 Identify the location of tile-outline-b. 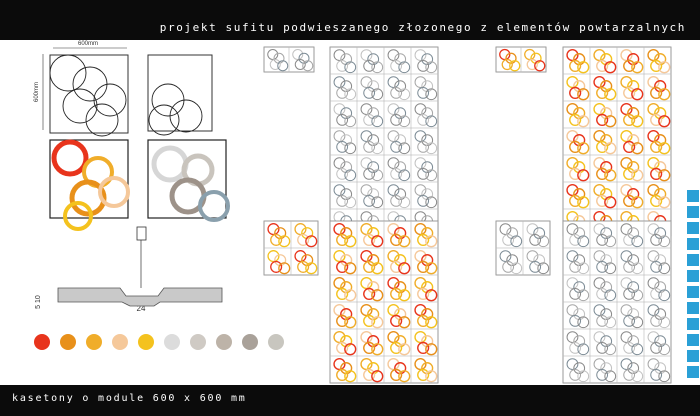
(180, 93).